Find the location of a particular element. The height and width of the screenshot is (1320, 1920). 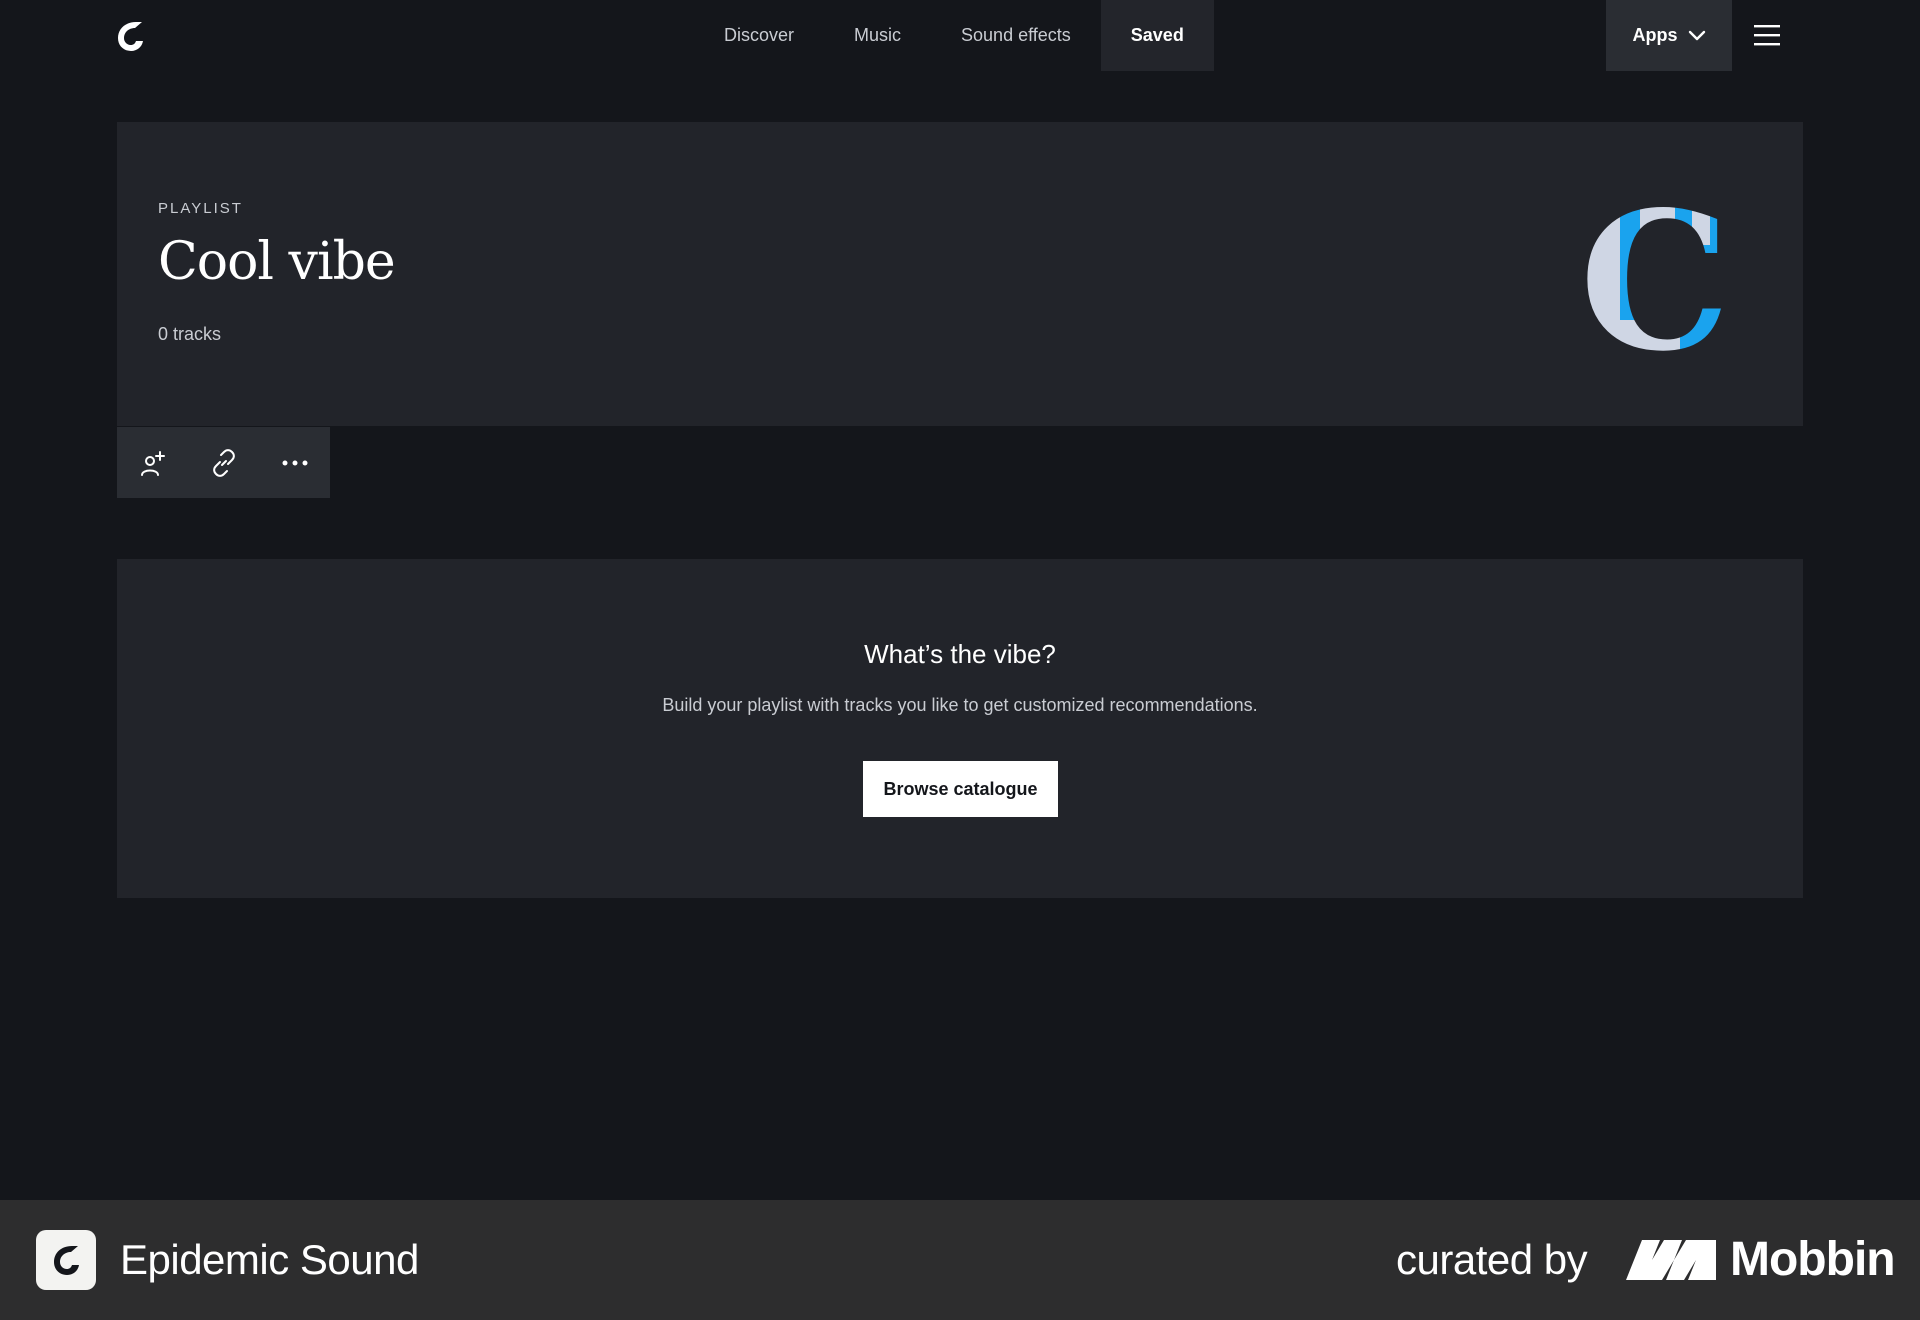

playlist-title: Cool vibe is located at coordinates (277, 262).